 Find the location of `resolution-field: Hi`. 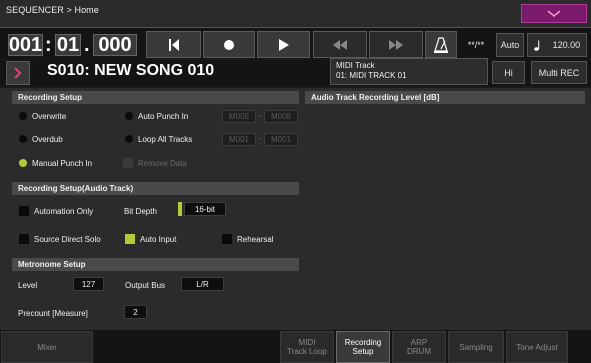

resolution-field: Hi is located at coordinates (508, 72).